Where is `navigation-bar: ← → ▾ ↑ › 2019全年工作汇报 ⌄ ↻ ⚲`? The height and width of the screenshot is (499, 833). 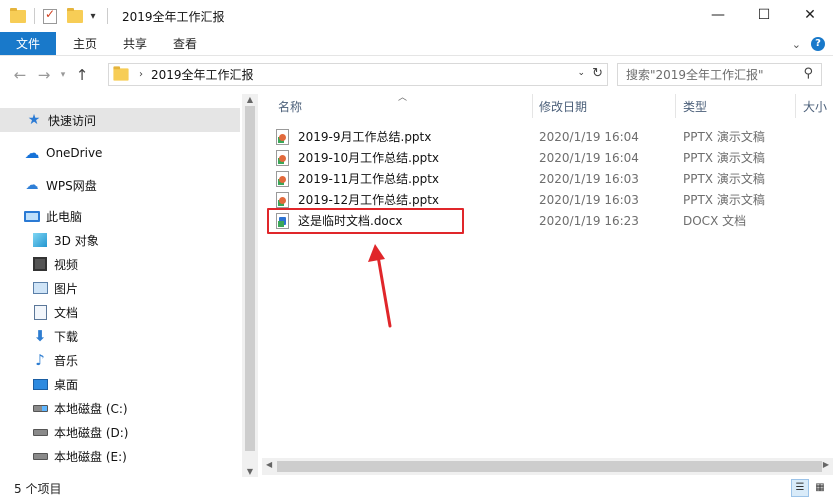 navigation-bar: ← → ▾ ↑ › 2019全年工作汇报 ⌄ ↻ ⚲ is located at coordinates (416, 75).